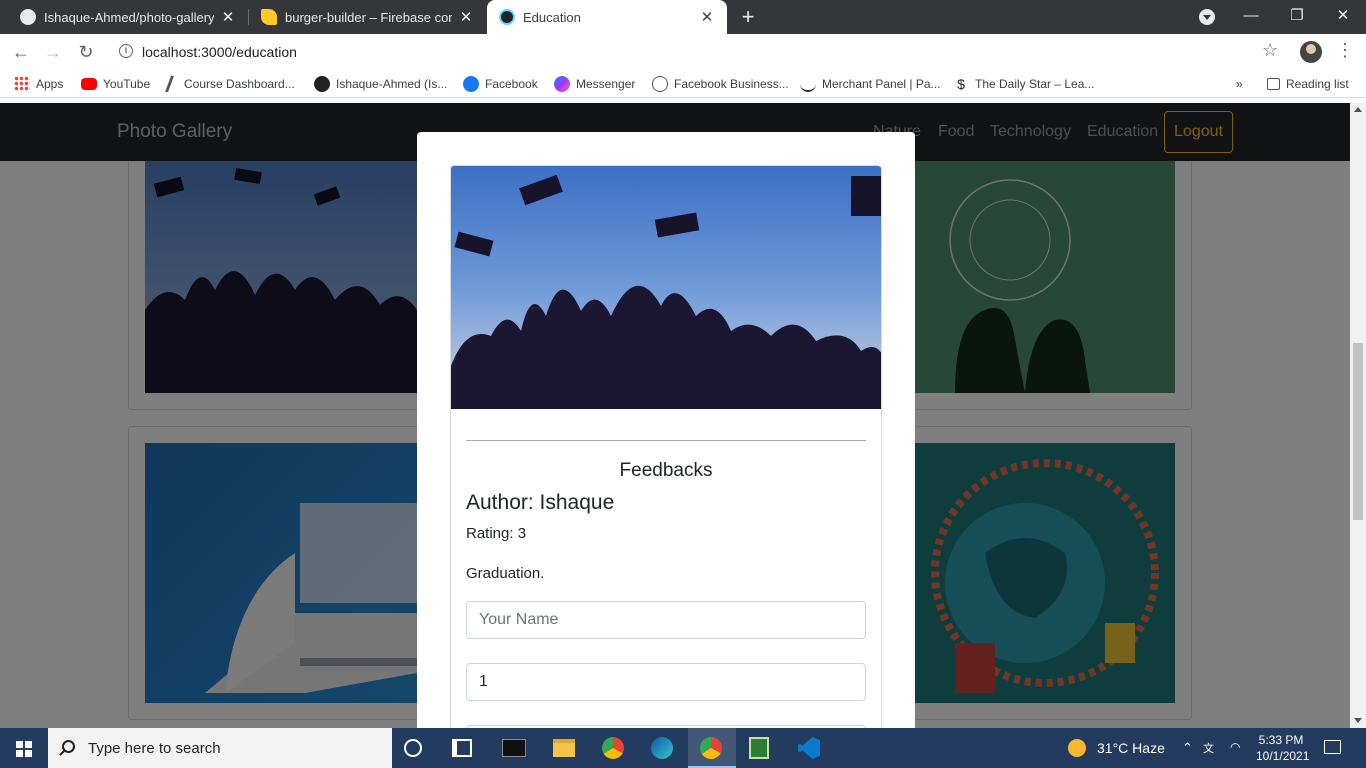 This screenshot has height=768, width=1366. I want to click on tab-firebase: burger-builder – Firebase console ✕, so click(367, 17).